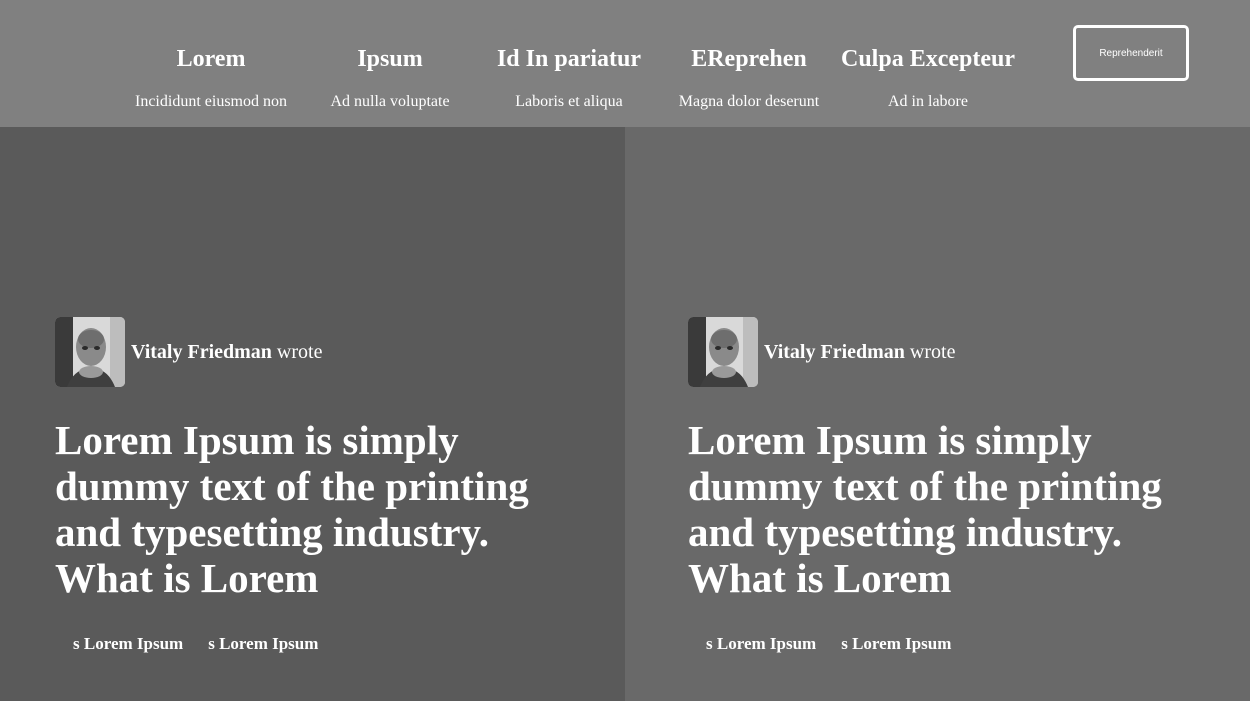 The height and width of the screenshot is (701, 1250). What do you see at coordinates (928, 101) in the screenshot?
I see `nav-item-subtitle: Ad in labore` at bounding box center [928, 101].